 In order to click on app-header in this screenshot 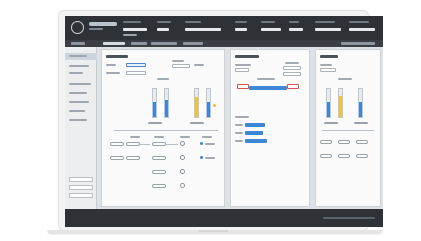, I will do `click(224, 28)`.